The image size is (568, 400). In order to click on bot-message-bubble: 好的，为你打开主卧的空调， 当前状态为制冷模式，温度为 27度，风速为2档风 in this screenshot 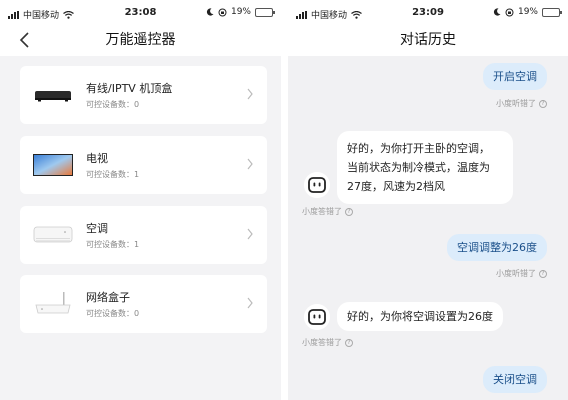, I will do `click(425, 167)`.